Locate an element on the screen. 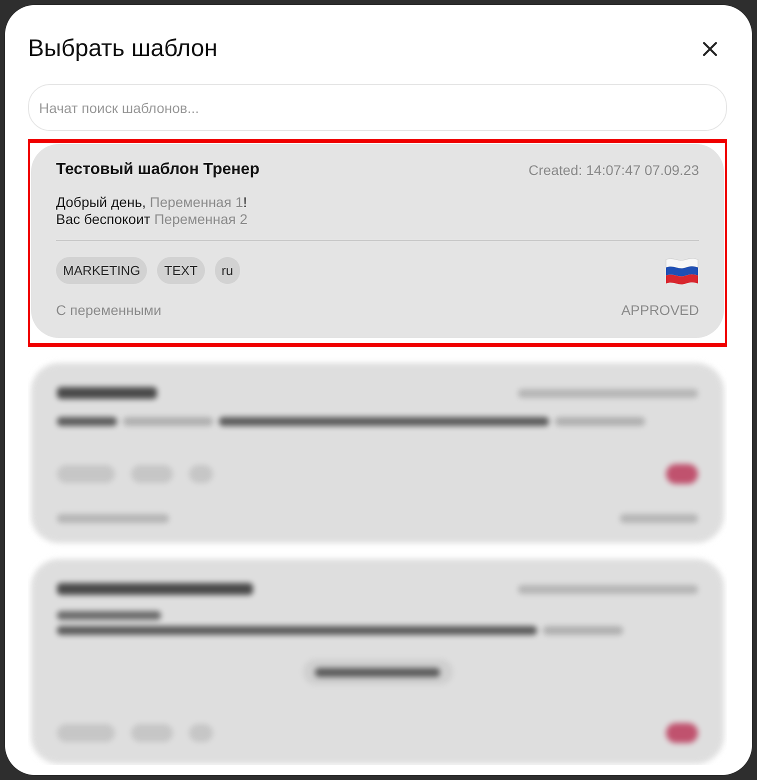 The image size is (757, 780). tag: TEXT is located at coordinates (181, 270).